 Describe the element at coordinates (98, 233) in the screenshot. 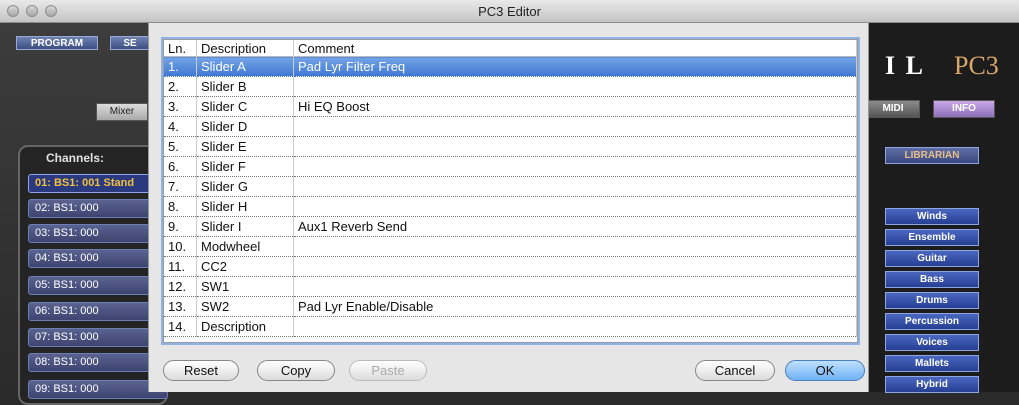

I see `channel-item: 03: BS1: 000` at that location.